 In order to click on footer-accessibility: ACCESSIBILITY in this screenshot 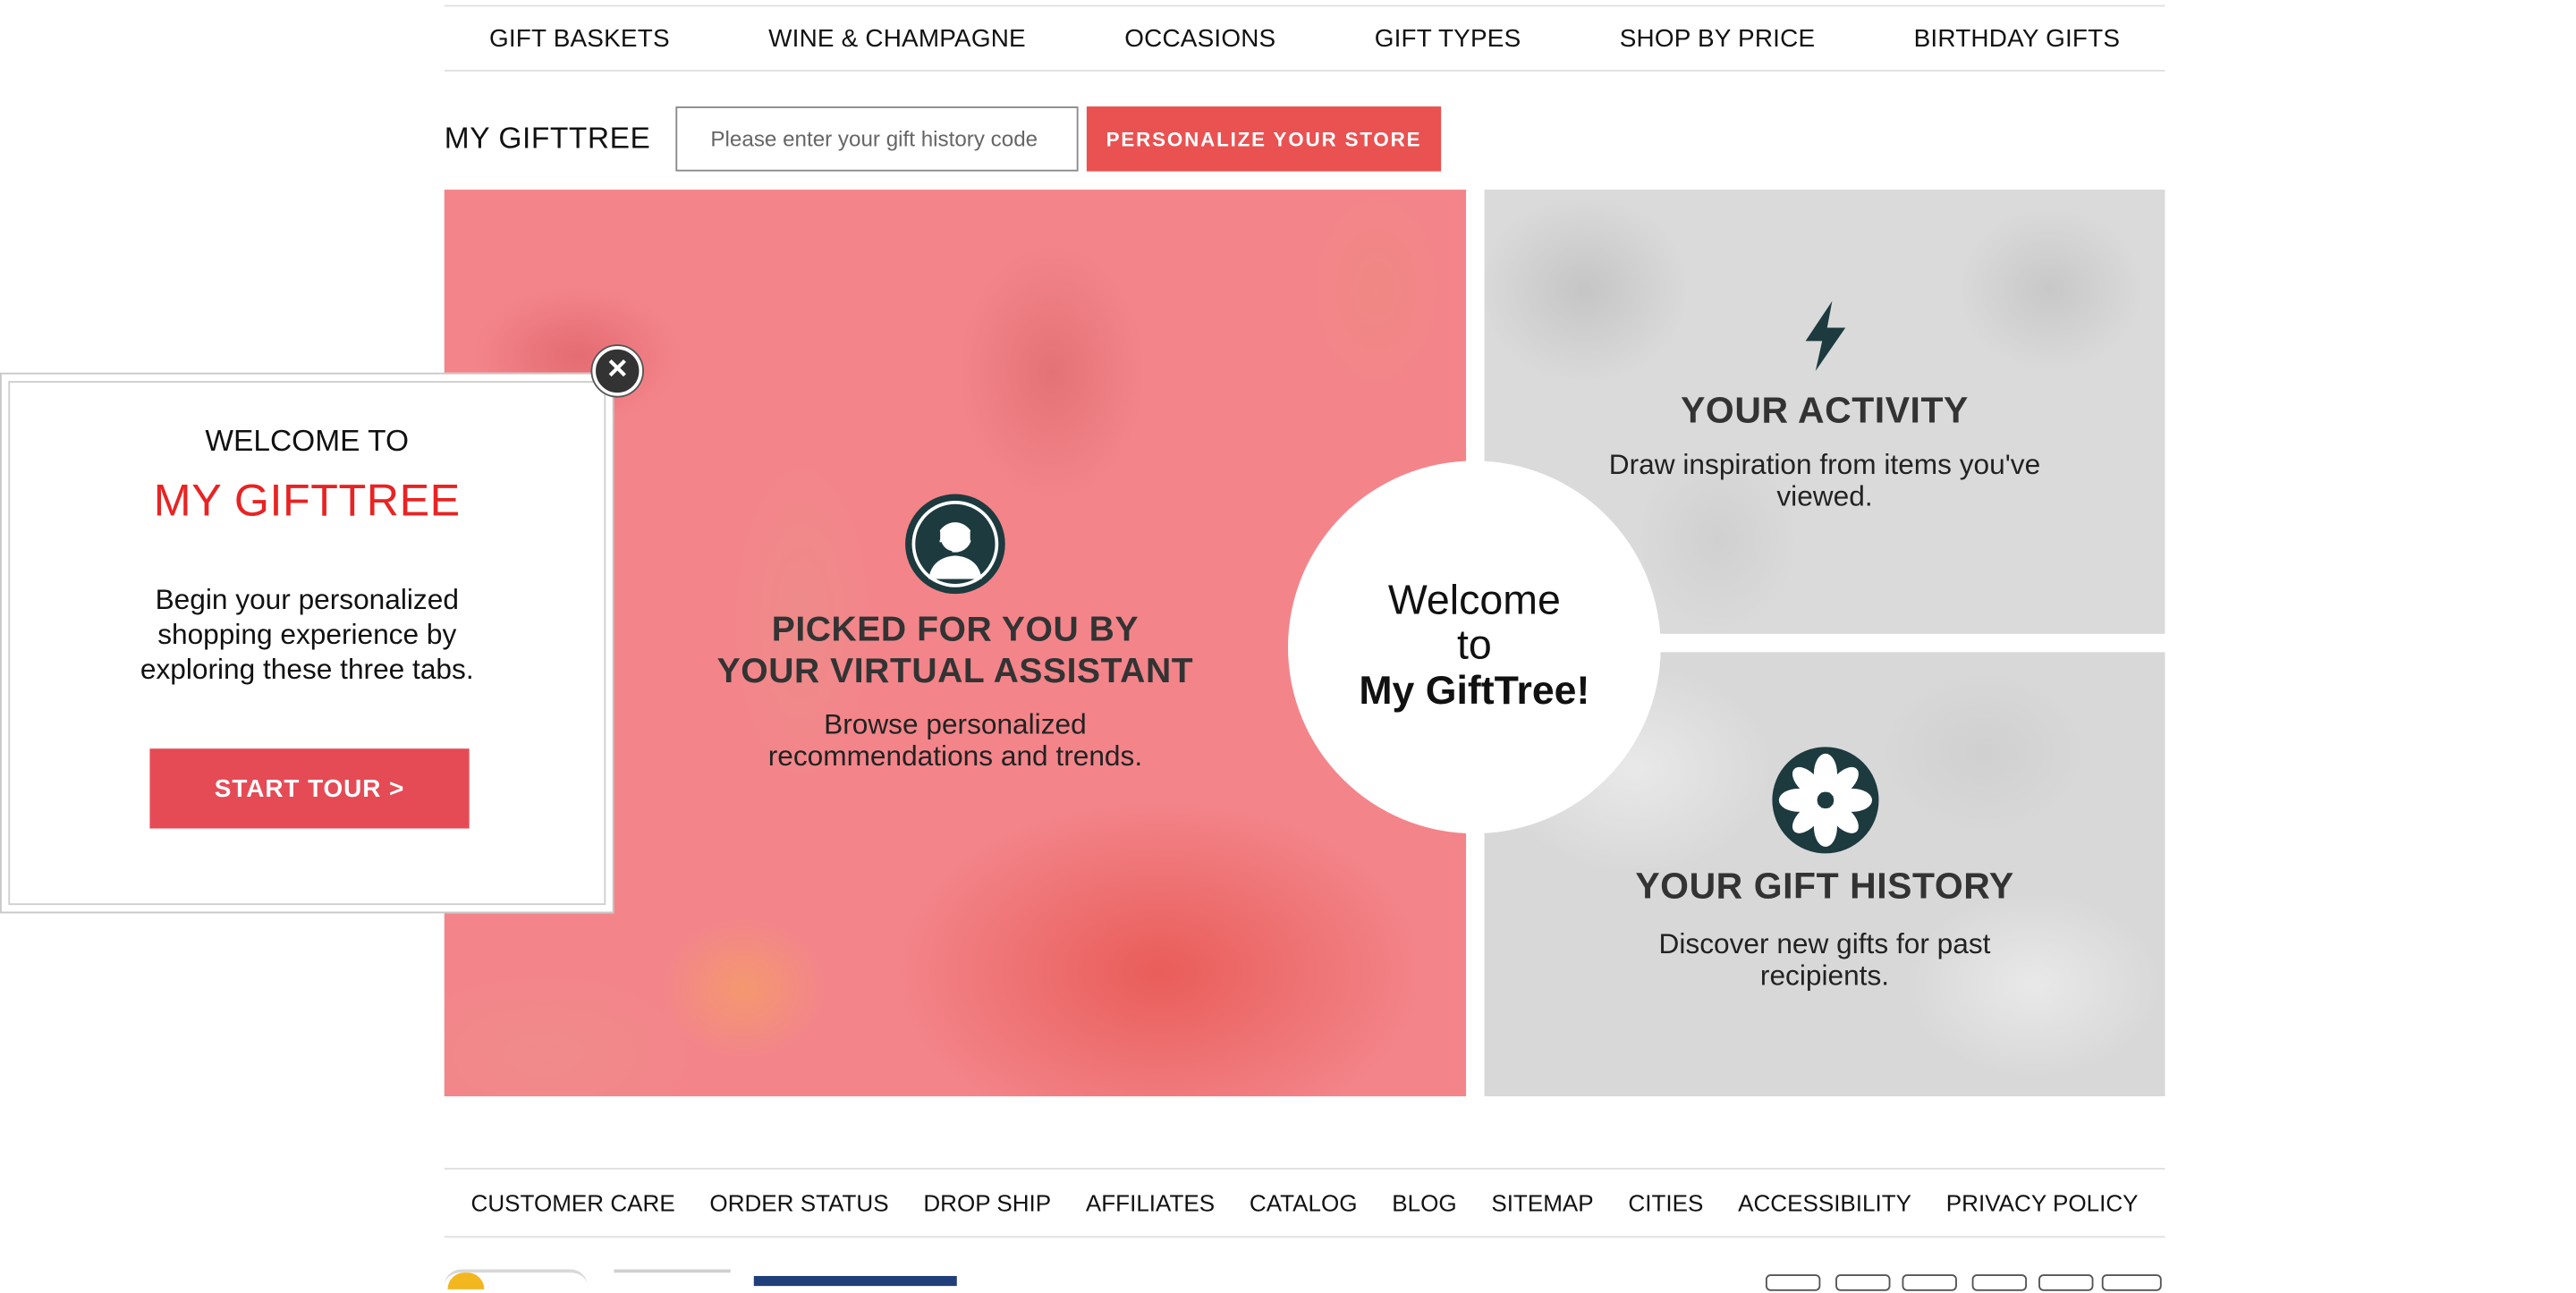, I will do `click(1824, 1202)`.